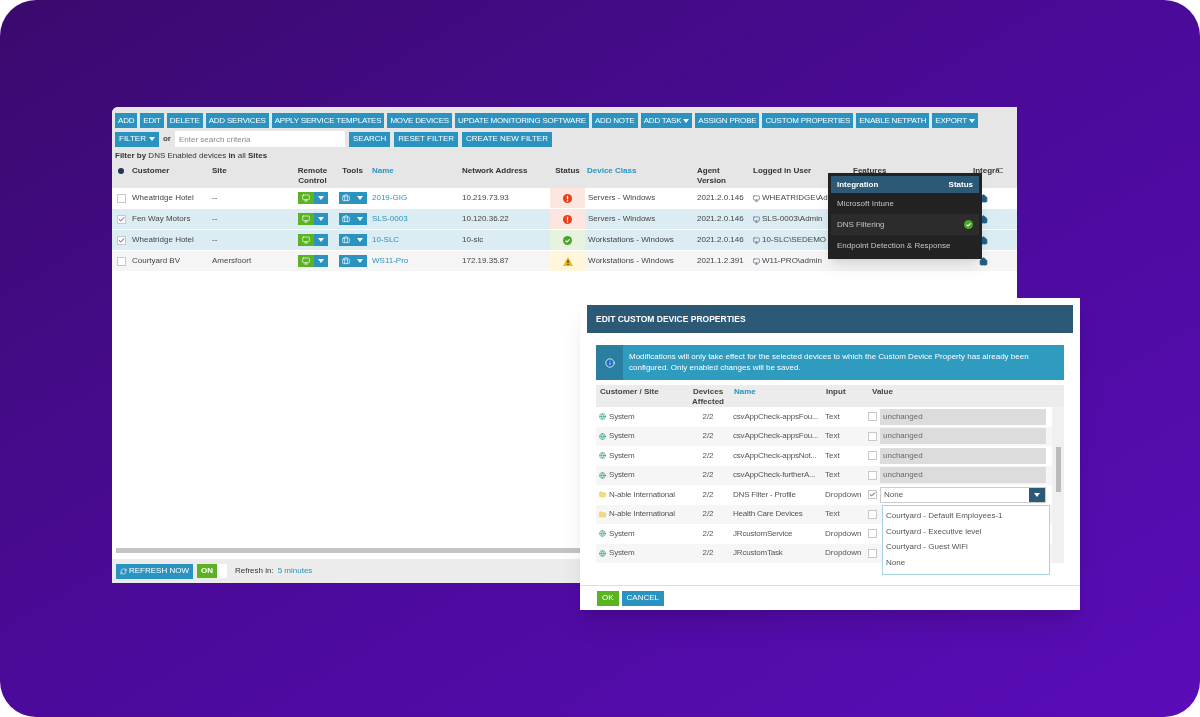 The width and height of the screenshot is (1200, 717). I want to click on column-header: Tools, so click(352, 171).